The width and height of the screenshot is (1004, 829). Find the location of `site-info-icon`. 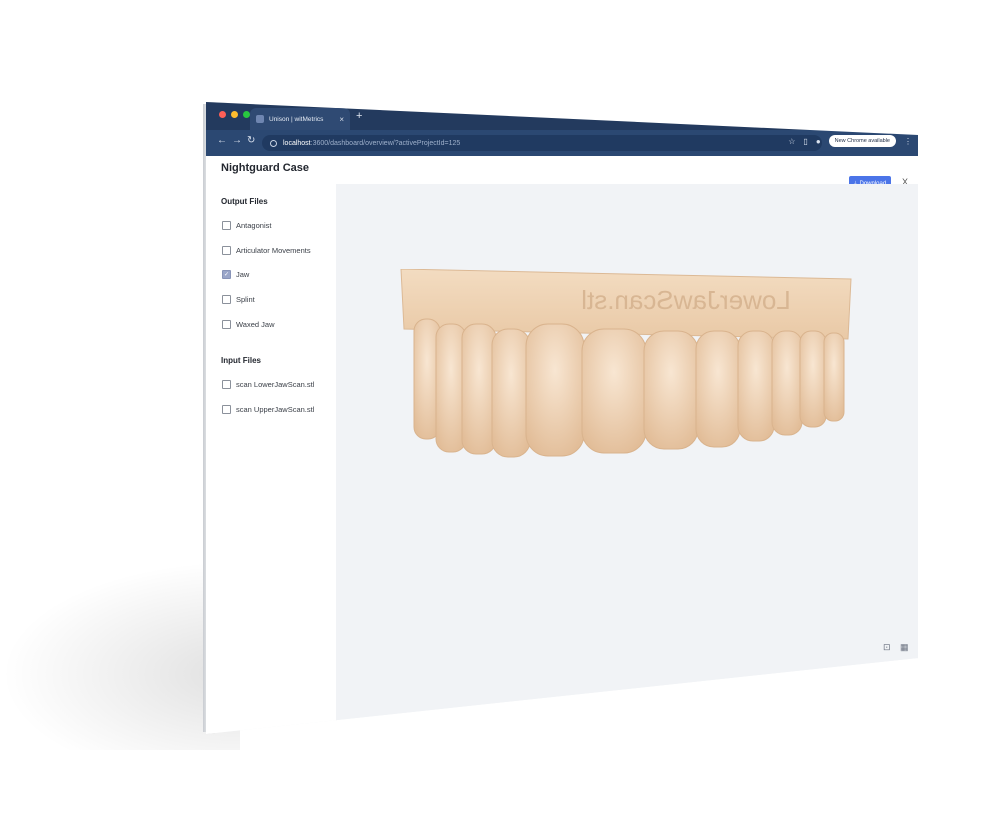

site-info-icon is located at coordinates (273, 143).